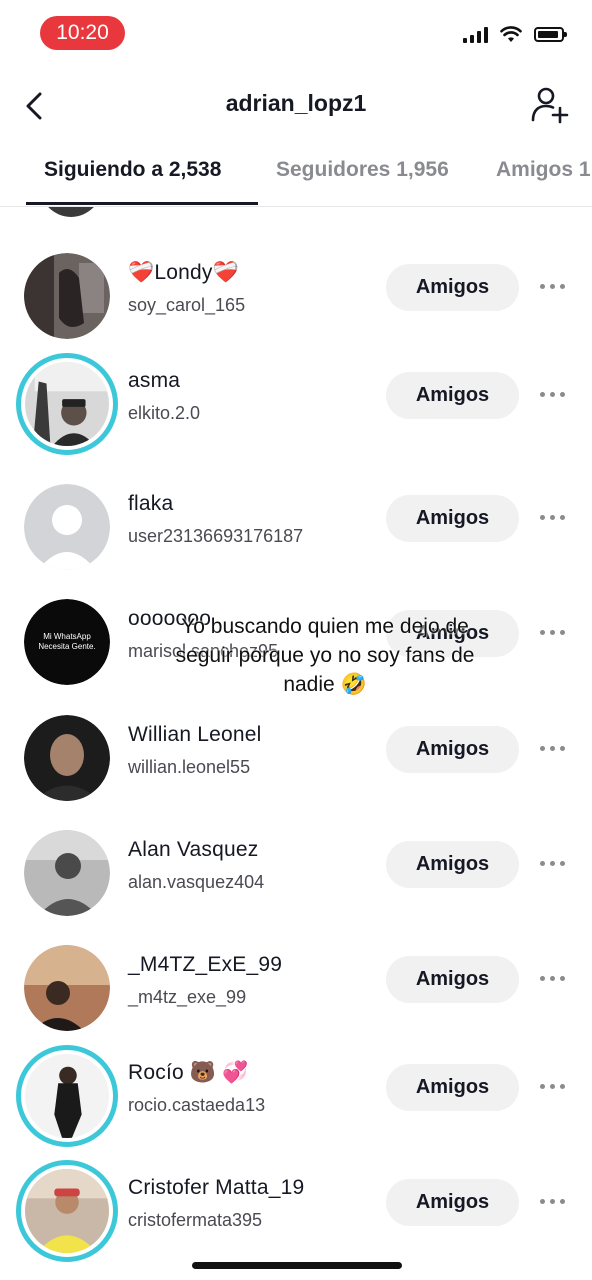  I want to click on username: _m4tz_exe_99, so click(187, 997).